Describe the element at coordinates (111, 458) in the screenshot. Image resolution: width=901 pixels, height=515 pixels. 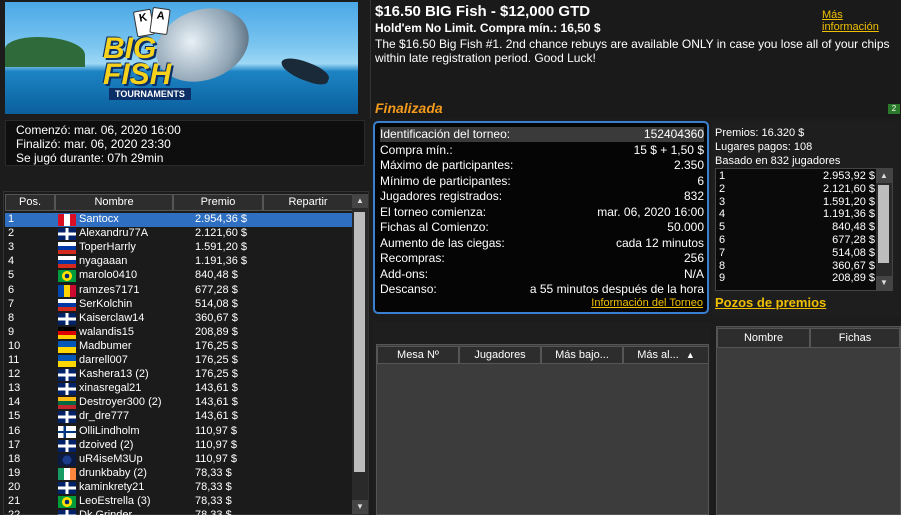
I see `player-name: uR4iseM3Up` at that location.